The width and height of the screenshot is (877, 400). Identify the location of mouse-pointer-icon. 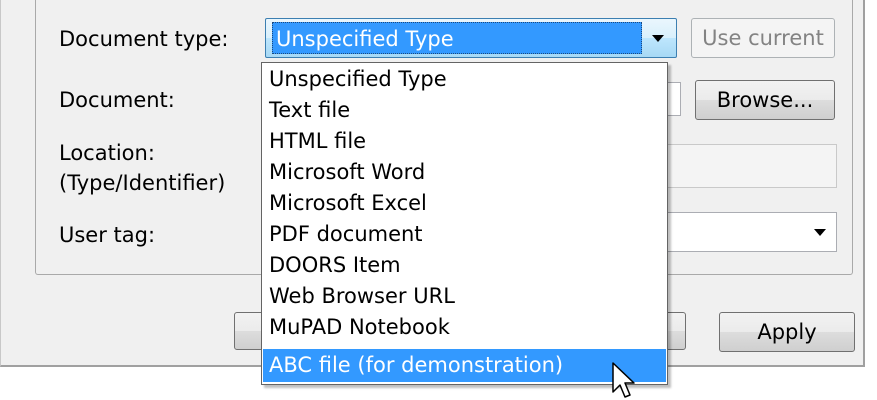
(623, 380).